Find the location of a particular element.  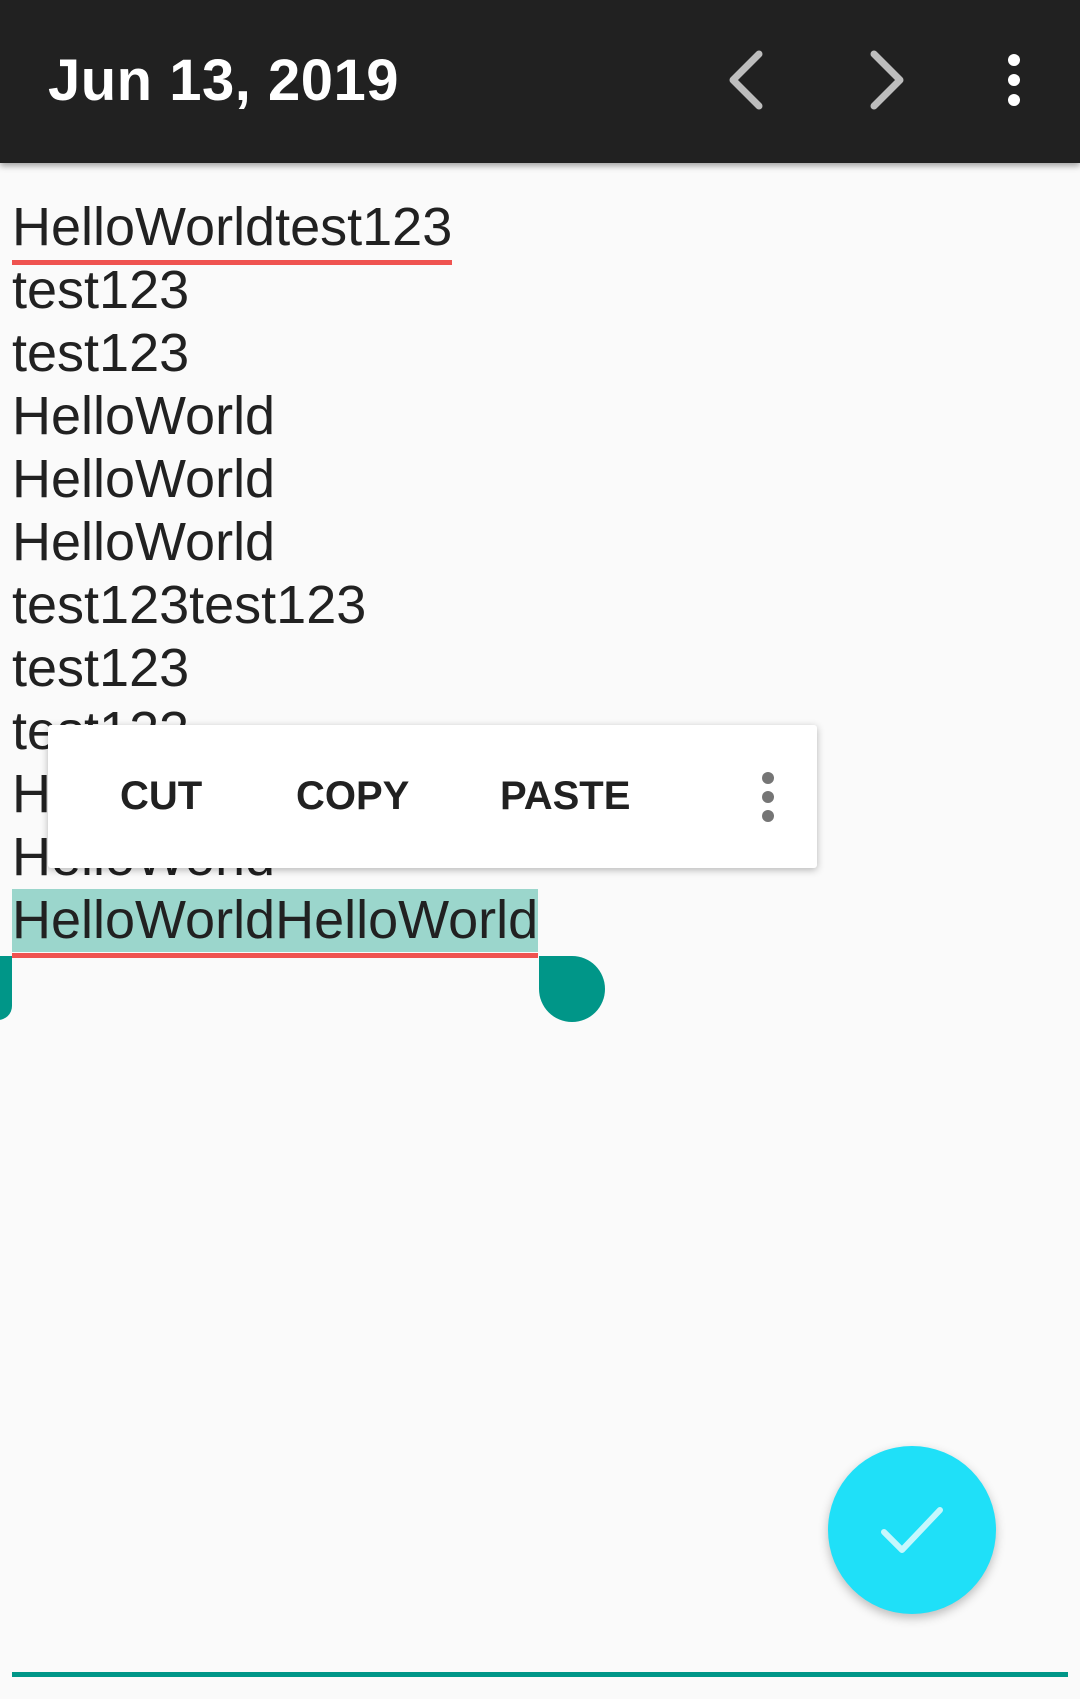

app-toolbar: Jun 13, 2019 is located at coordinates (540, 81).